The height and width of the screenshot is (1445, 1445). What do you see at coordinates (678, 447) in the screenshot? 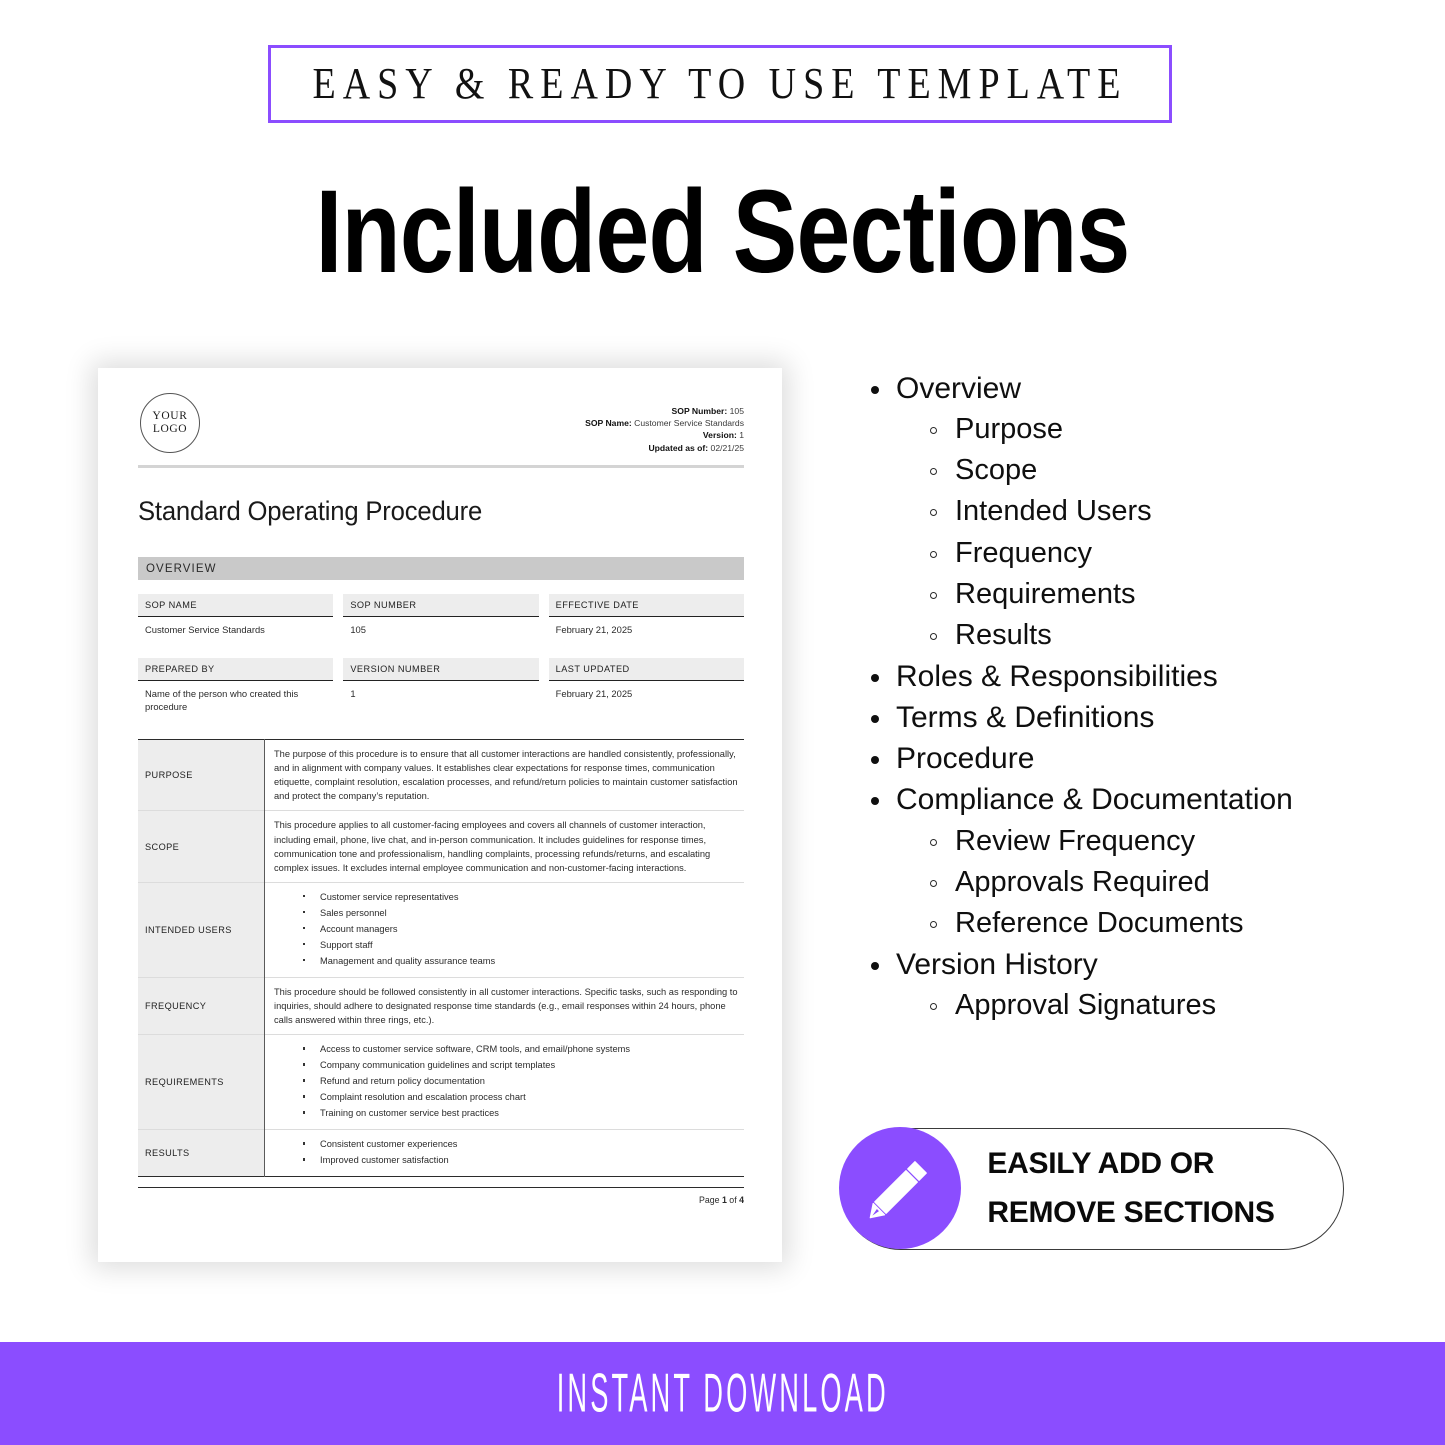
I see `meta-label: Updated as of:` at bounding box center [678, 447].